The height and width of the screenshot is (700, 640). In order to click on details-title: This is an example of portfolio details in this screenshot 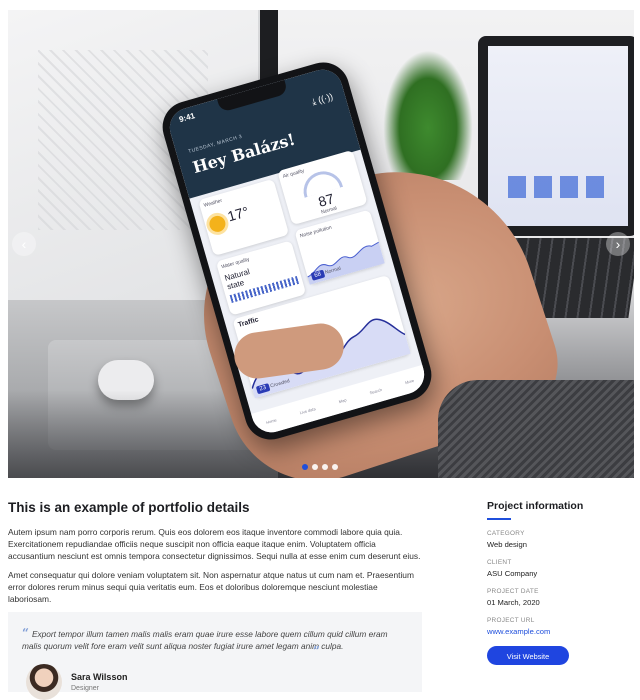, I will do `click(129, 507)`.